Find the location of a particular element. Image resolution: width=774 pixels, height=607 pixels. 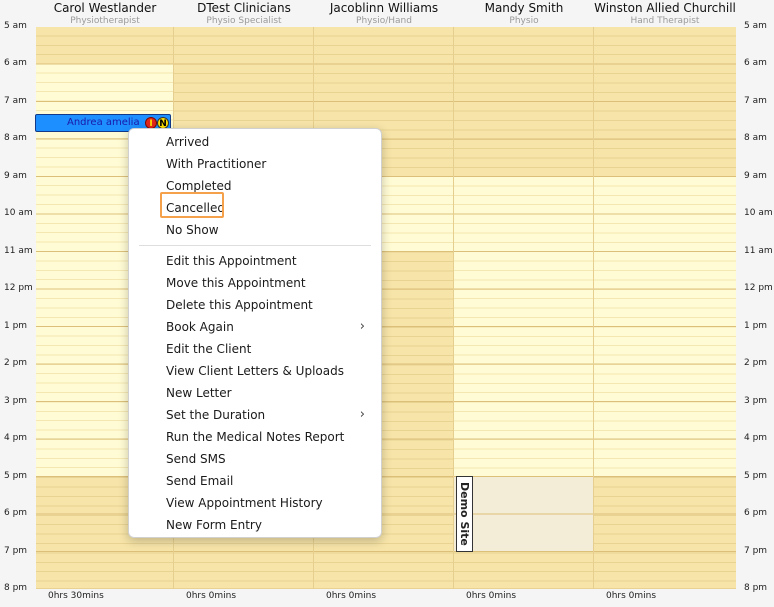

practitioner-role: Physio/Hand is located at coordinates (384, 21).